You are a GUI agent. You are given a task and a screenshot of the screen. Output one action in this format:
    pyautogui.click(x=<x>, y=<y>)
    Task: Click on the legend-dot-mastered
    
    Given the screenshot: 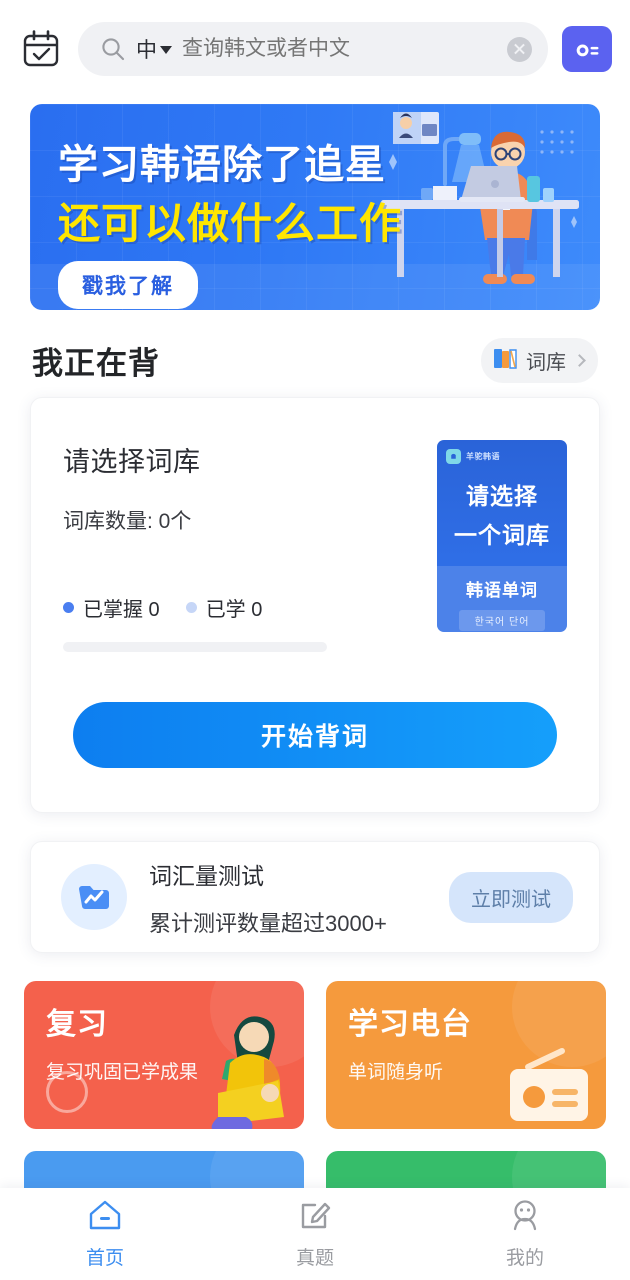 What is the action you would take?
    pyautogui.click(x=68, y=607)
    